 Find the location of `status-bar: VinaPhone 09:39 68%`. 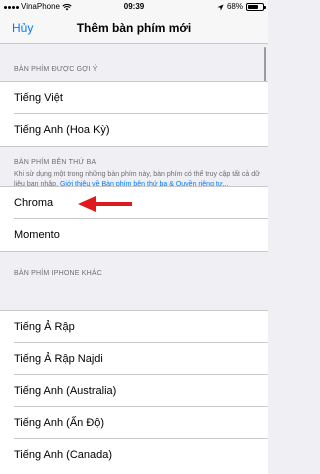

status-bar: VinaPhone 09:39 68% is located at coordinates (134, 7).